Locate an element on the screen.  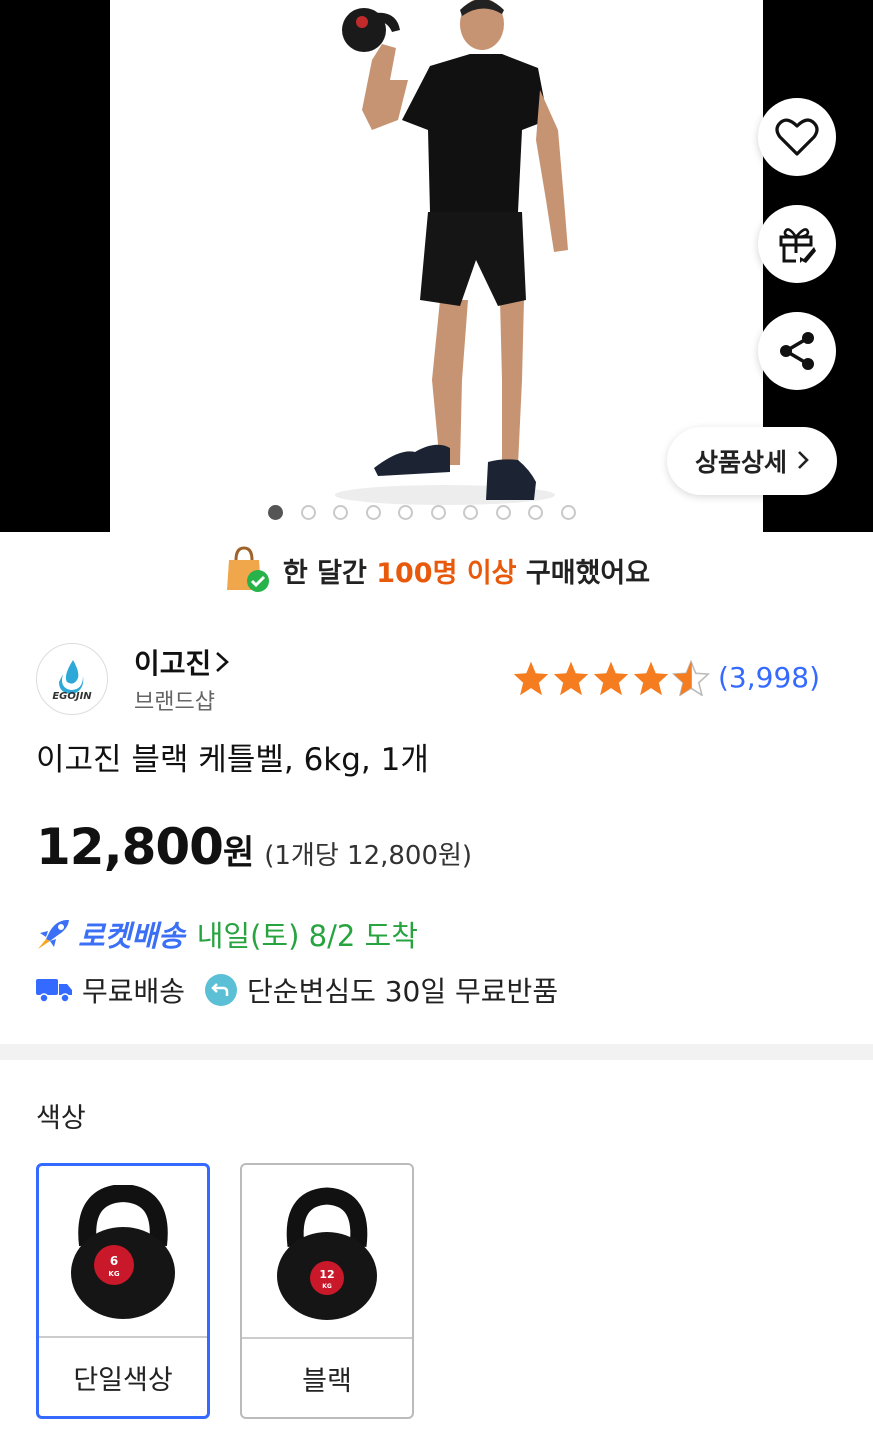
star-rating is located at coordinates (611, 678).